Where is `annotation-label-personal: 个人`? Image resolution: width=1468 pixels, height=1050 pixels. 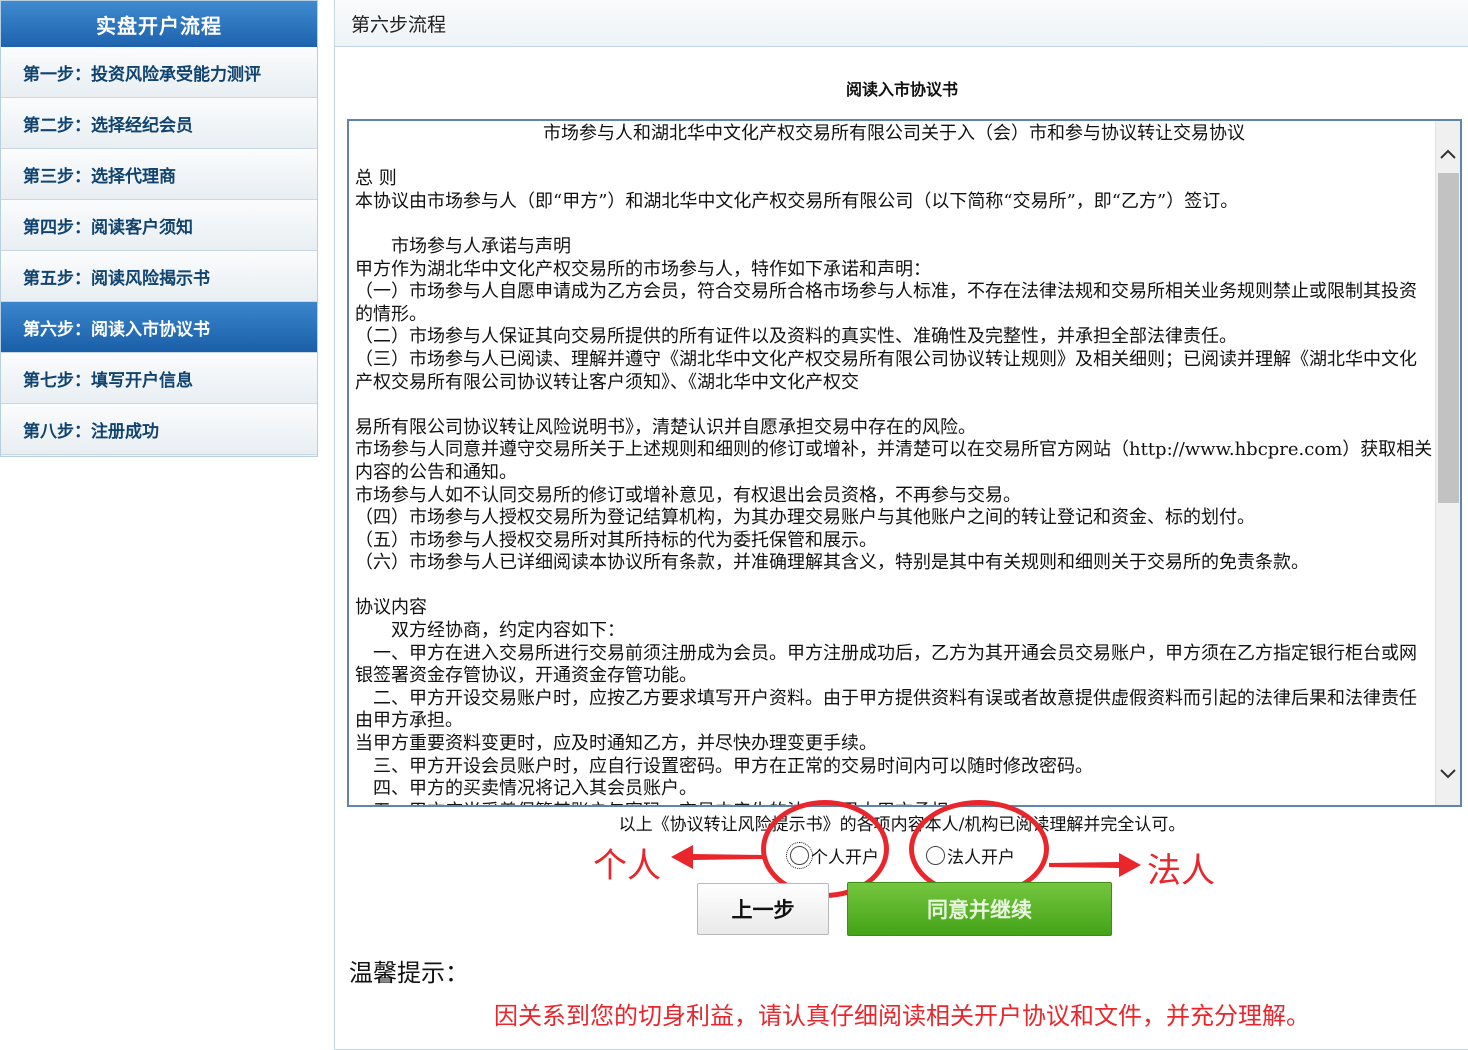
annotation-label-personal: 个人 is located at coordinates (627, 866).